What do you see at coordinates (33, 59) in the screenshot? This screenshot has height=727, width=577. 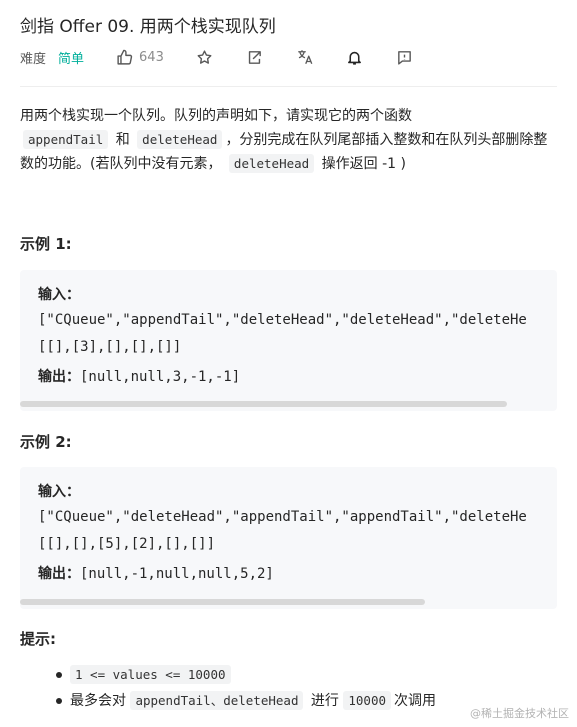 I see `difficulty-label: 难度` at bounding box center [33, 59].